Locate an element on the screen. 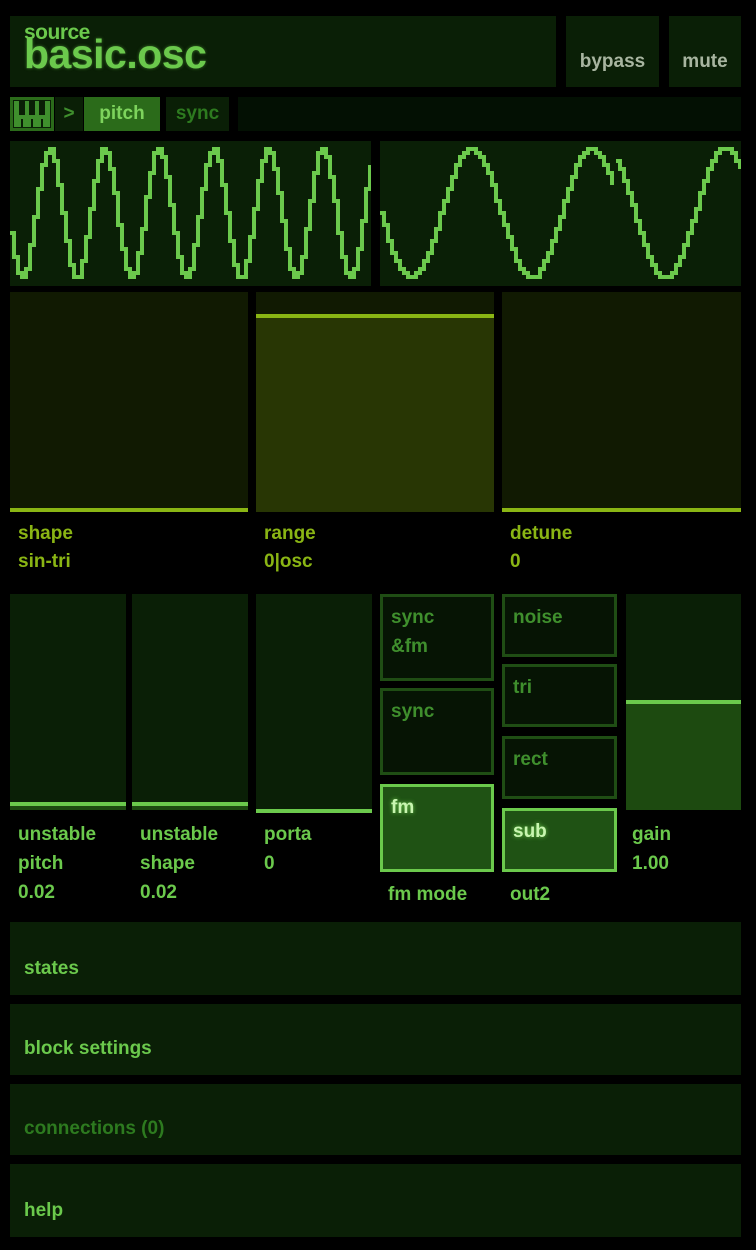  section-states: states is located at coordinates (375, 958).